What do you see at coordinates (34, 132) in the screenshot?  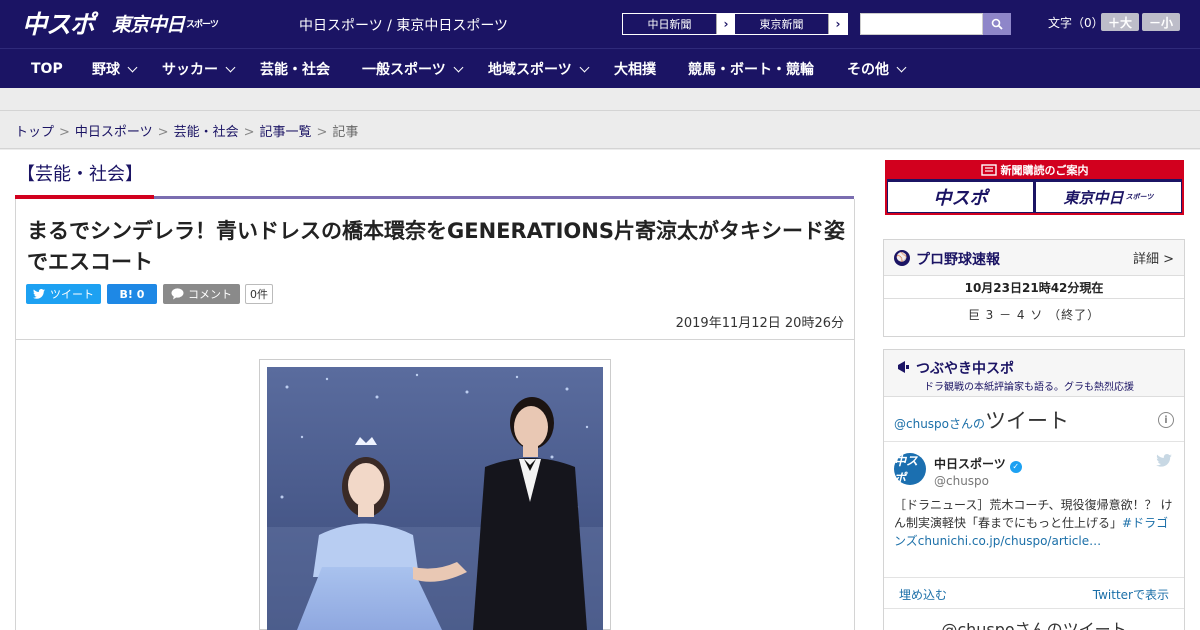 I see `breadcrumb-top: トップ` at bounding box center [34, 132].